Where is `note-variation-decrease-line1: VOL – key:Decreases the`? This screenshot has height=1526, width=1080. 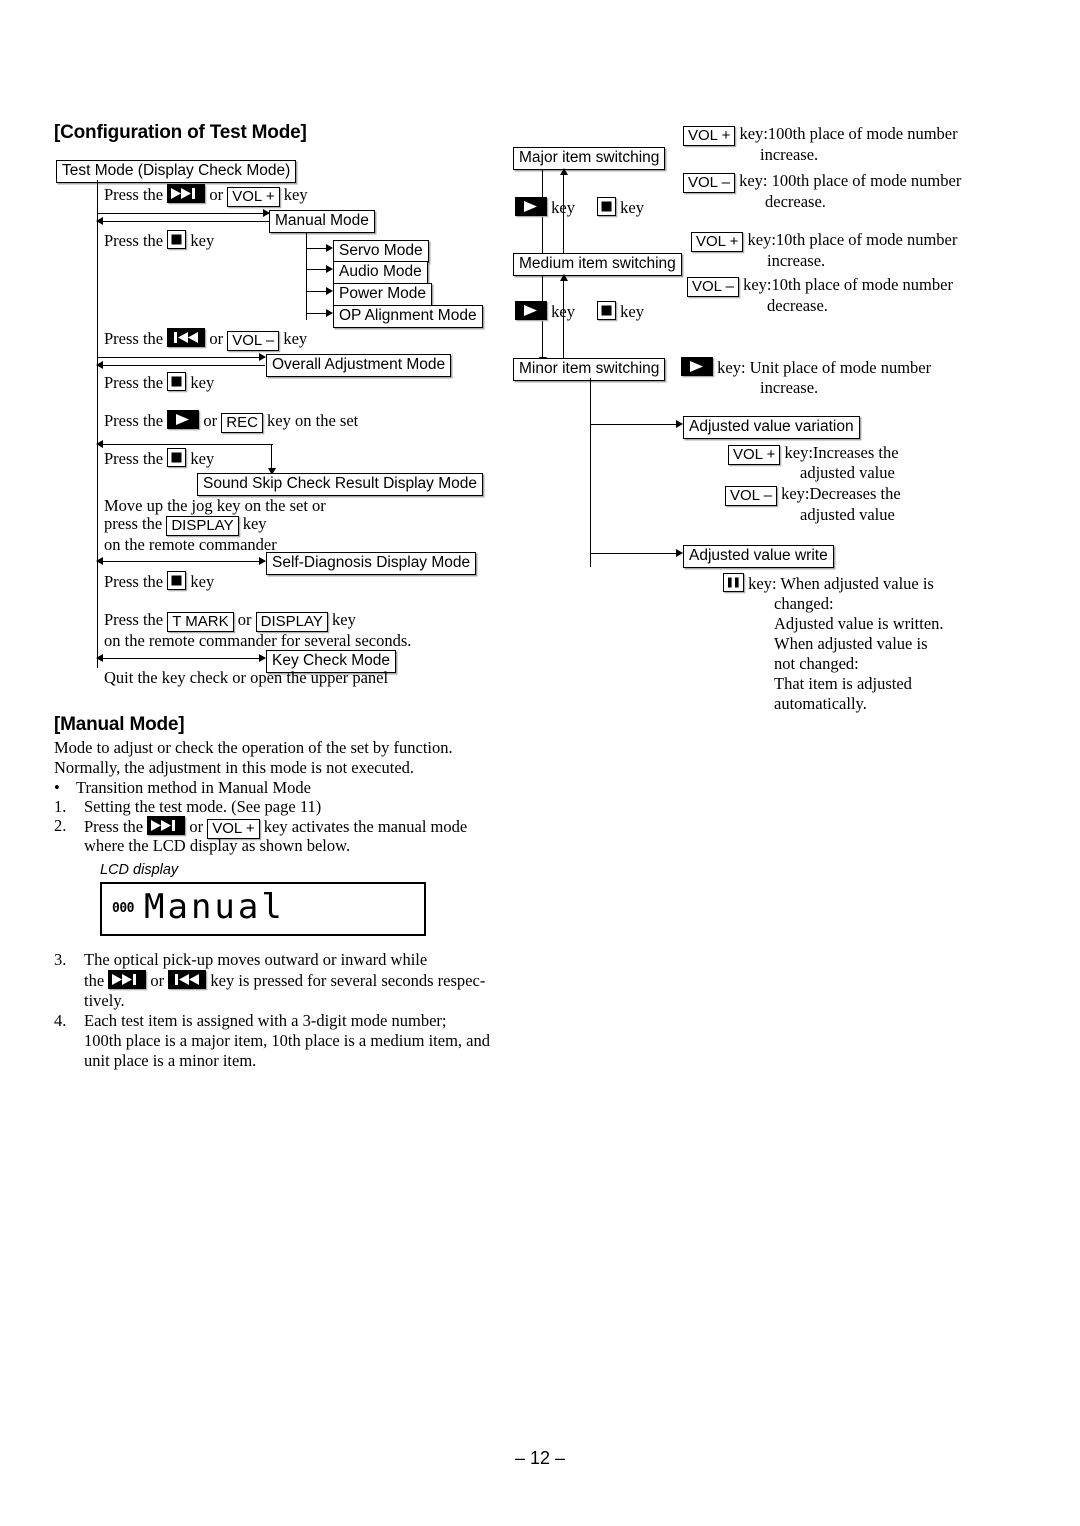
note-variation-decrease-line1: VOL – key:Decreases the is located at coordinates (813, 495).